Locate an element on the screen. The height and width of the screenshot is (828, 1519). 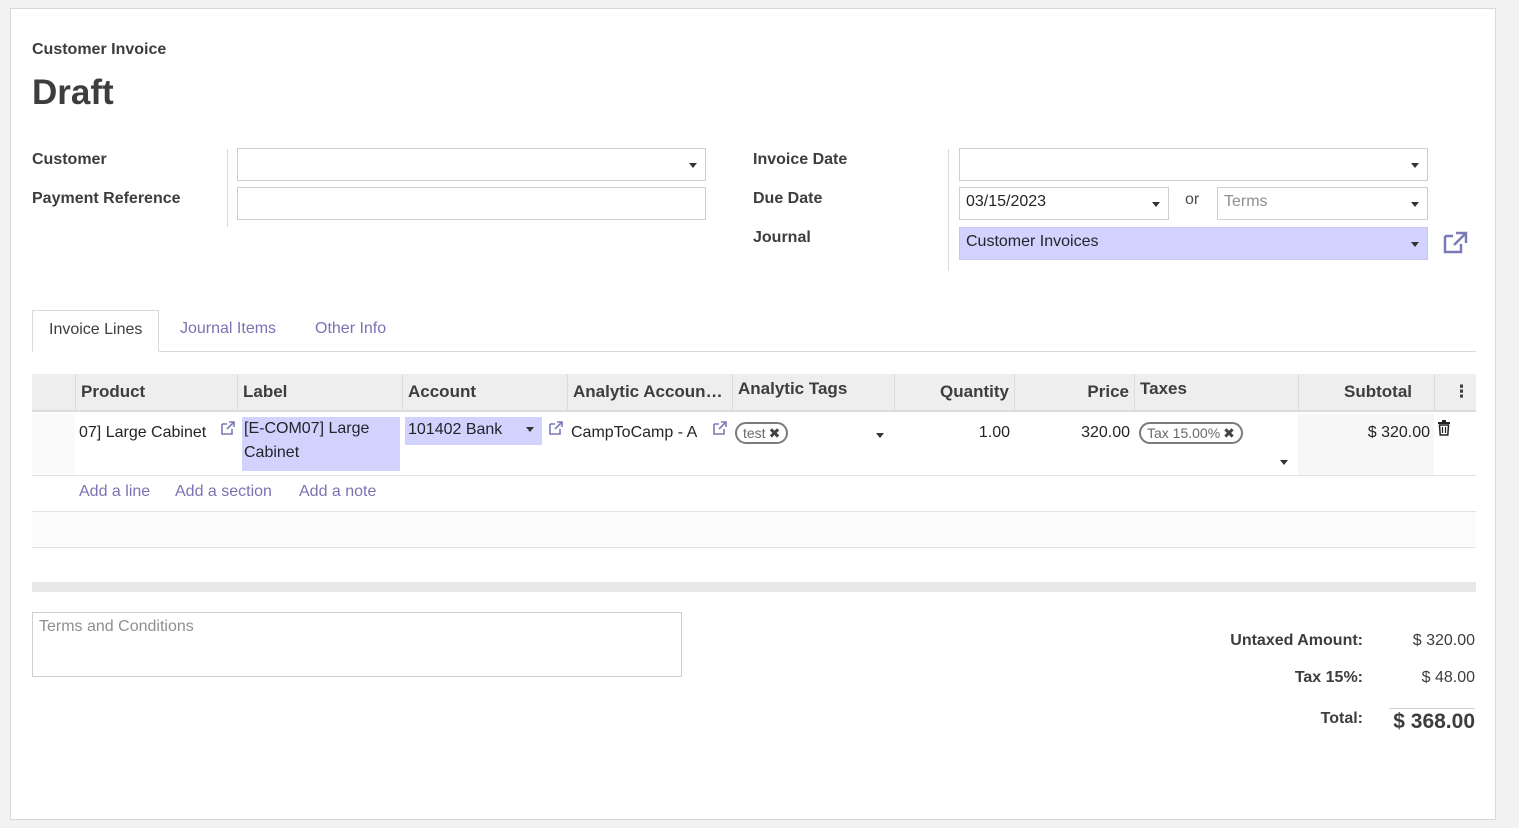
payment-reference-label: Payment Reference is located at coordinates (106, 198).